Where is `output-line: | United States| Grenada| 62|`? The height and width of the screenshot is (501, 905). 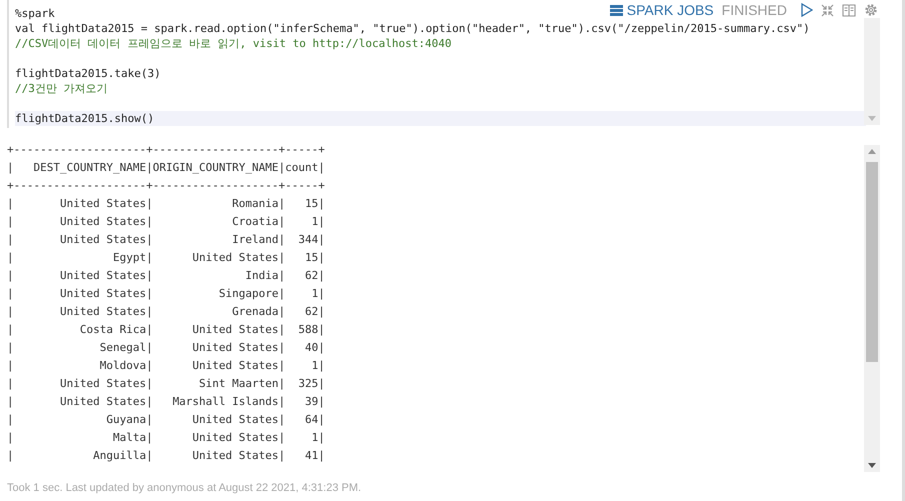 output-line: | United States| Grenada| 62| is located at coordinates (166, 312).